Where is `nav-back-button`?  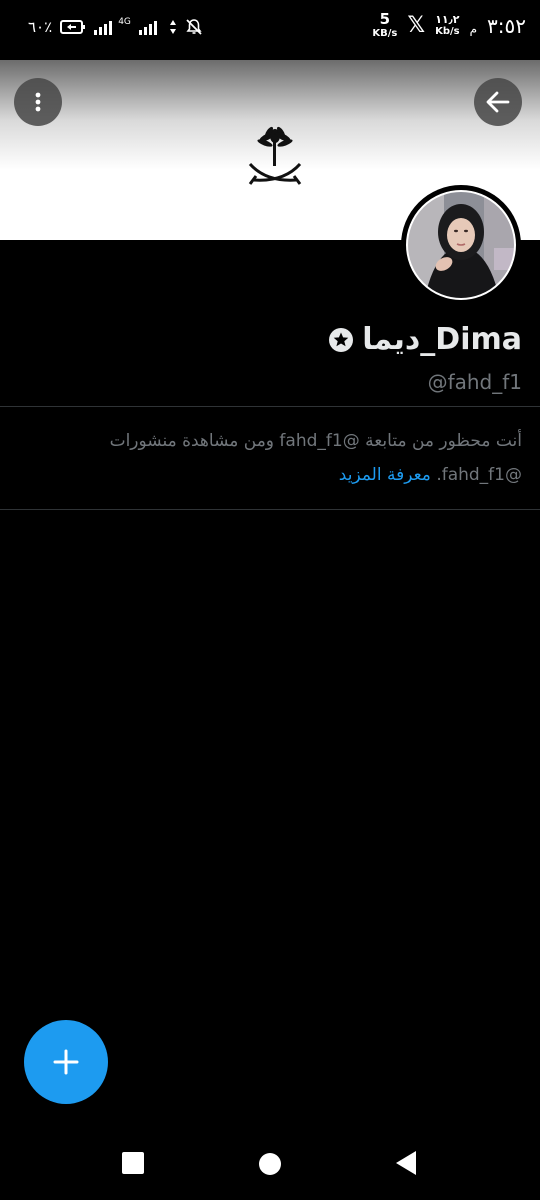 nav-back-button is located at coordinates (406, 1163).